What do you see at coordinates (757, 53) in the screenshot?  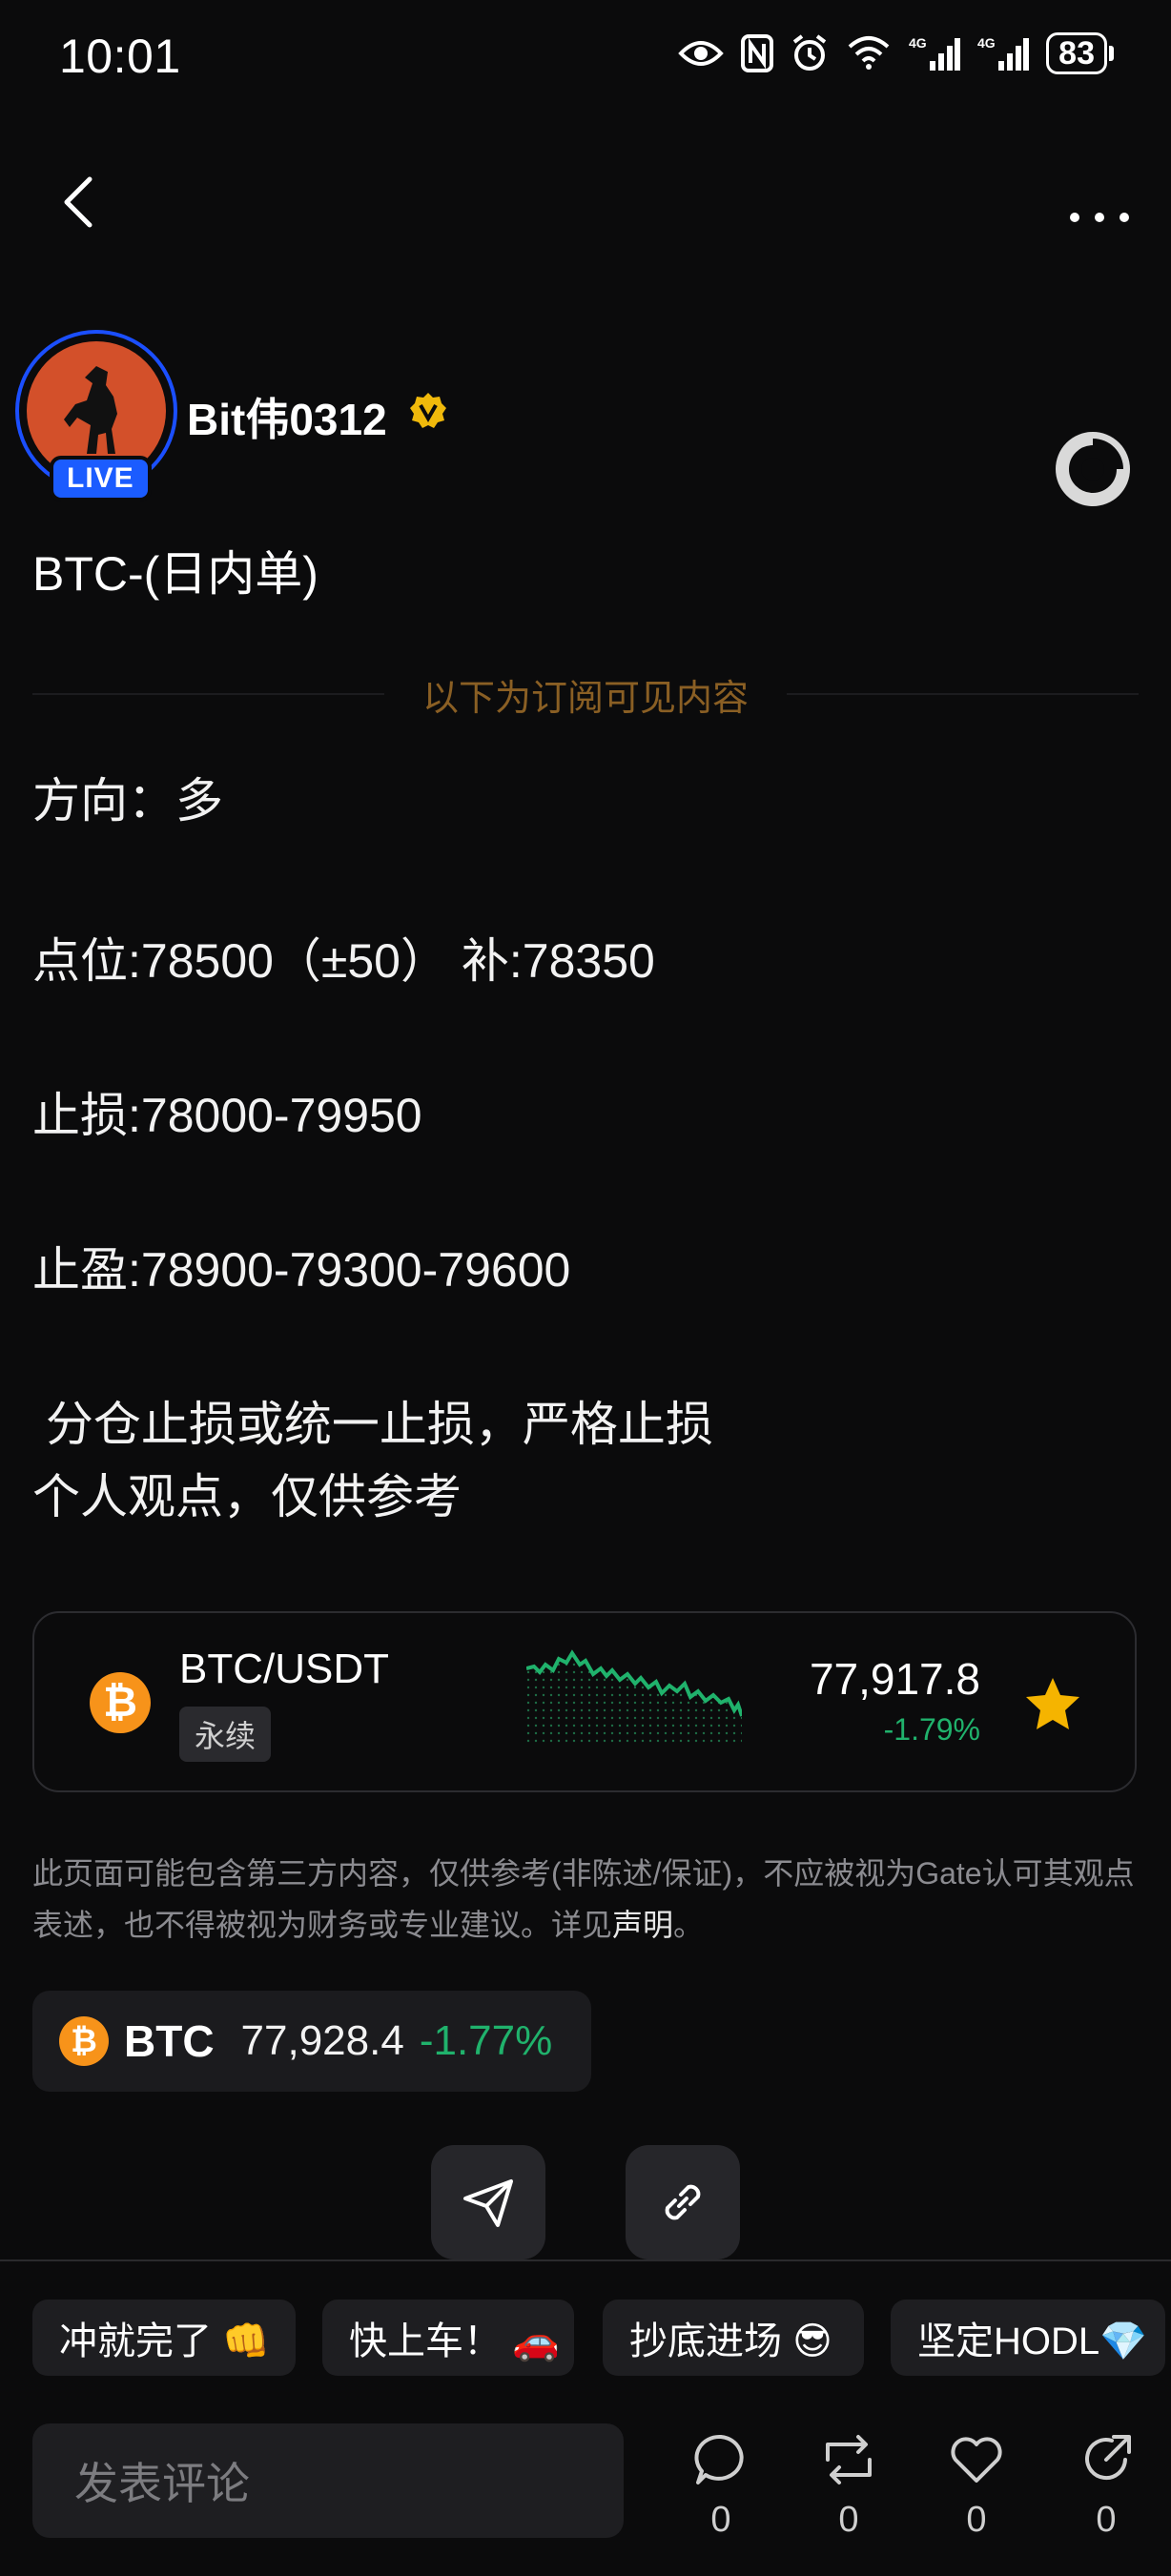 I see `nfc-icon` at bounding box center [757, 53].